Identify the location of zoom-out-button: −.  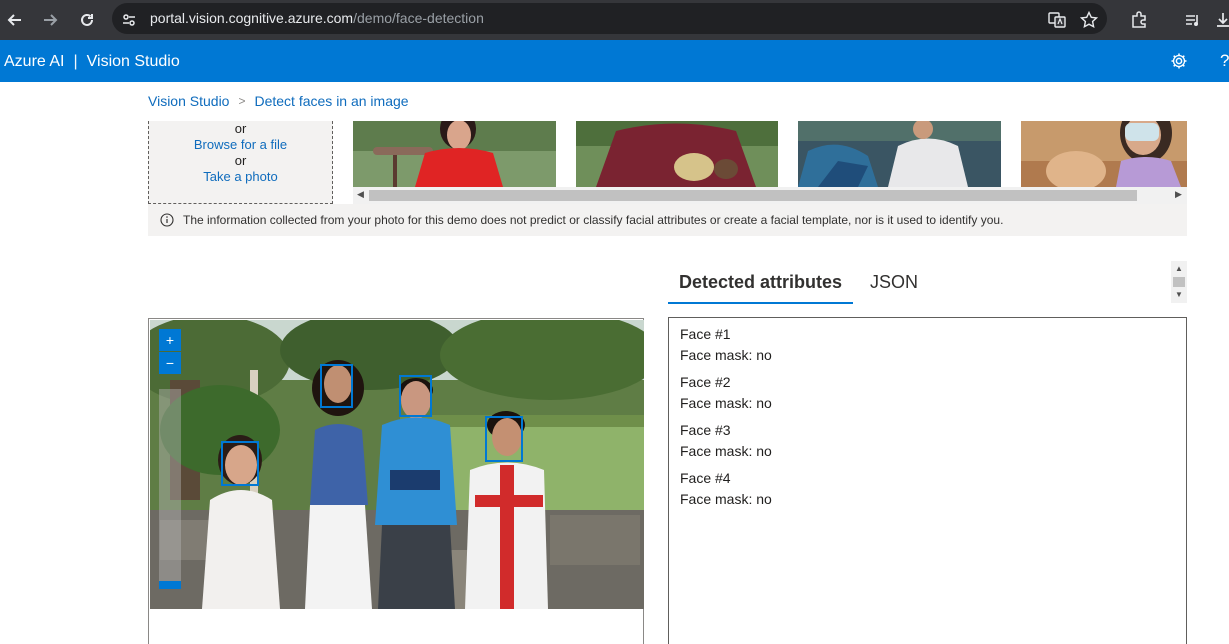
(170, 363).